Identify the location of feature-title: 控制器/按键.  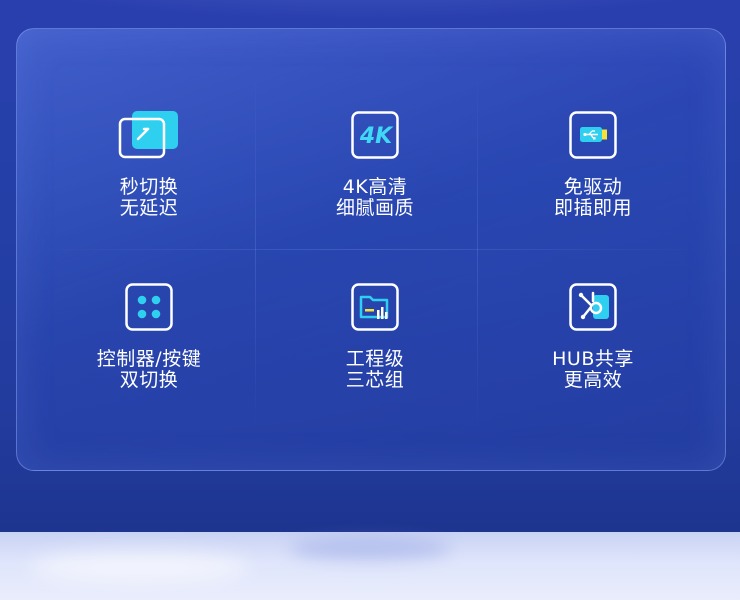
(149, 359).